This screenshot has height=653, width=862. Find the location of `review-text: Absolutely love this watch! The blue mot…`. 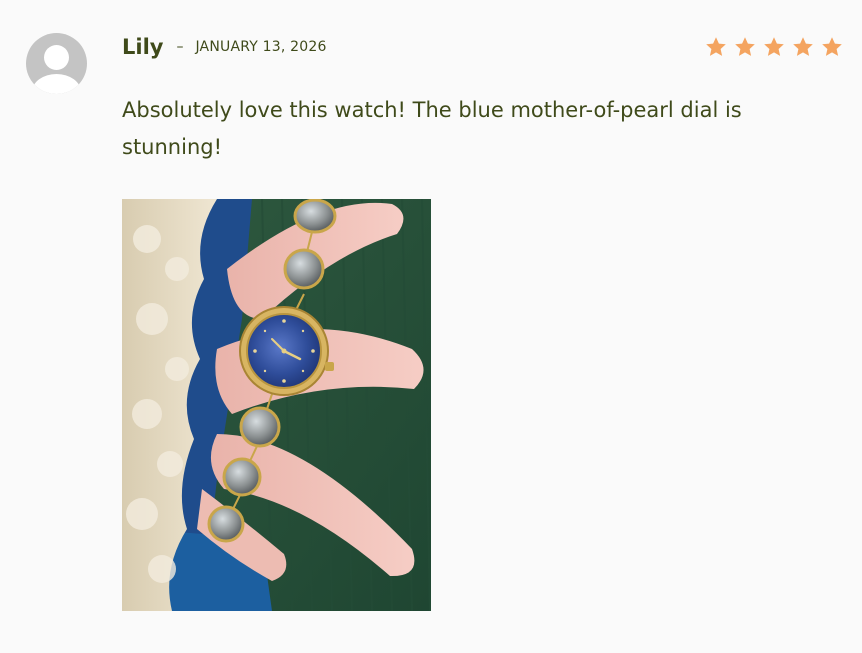

review-text: Absolutely love this watch! The blue mot… is located at coordinates (432, 128).